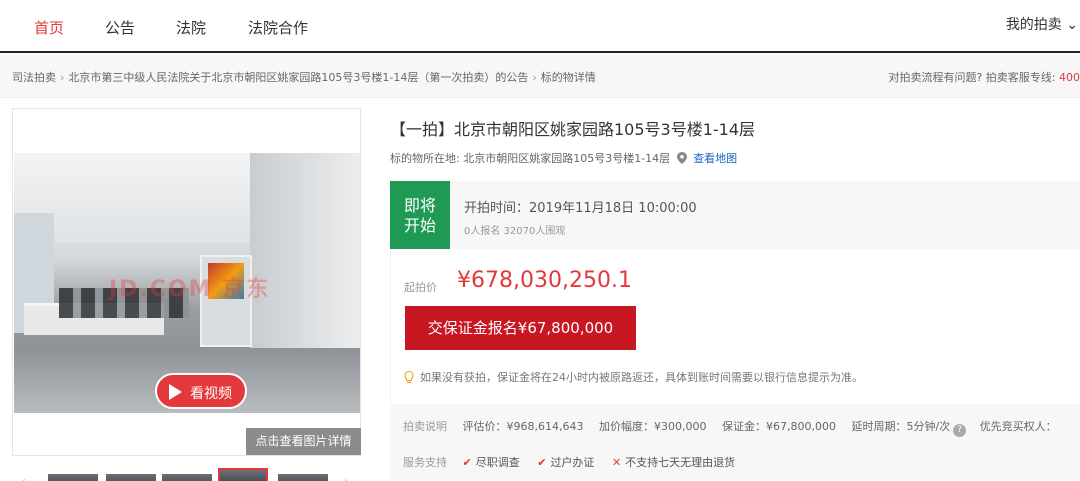 This screenshot has height=481, width=1080. What do you see at coordinates (243, 474) in the screenshot?
I see `thumbnail-selected` at bounding box center [243, 474].